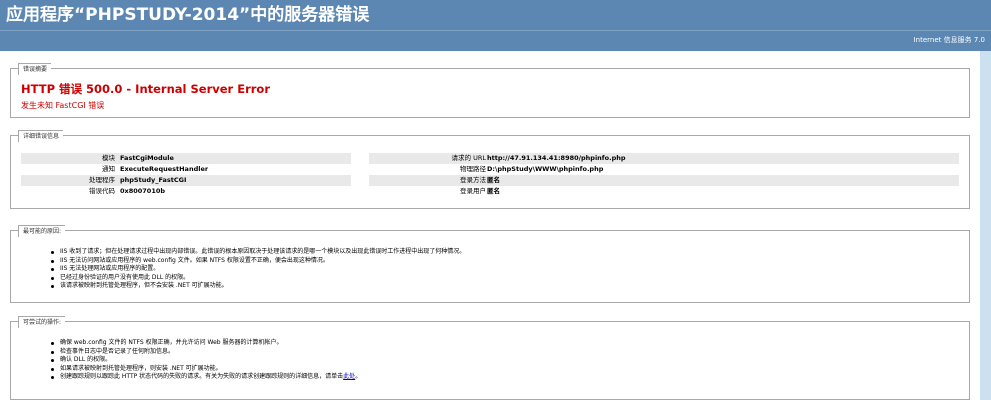  Describe the element at coordinates (108, 169) in the screenshot. I see `detail-label: 通知` at that location.